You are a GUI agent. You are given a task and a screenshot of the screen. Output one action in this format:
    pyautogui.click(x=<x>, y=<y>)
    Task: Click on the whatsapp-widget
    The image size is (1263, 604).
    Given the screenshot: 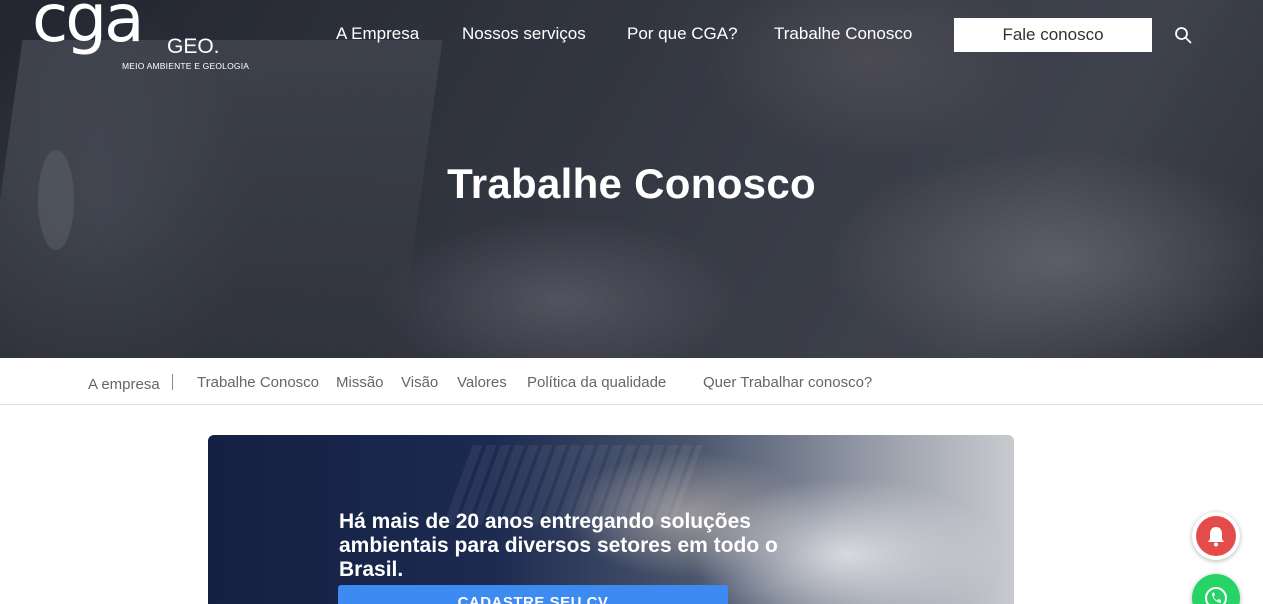 What is the action you would take?
    pyautogui.click(x=1216, y=589)
    